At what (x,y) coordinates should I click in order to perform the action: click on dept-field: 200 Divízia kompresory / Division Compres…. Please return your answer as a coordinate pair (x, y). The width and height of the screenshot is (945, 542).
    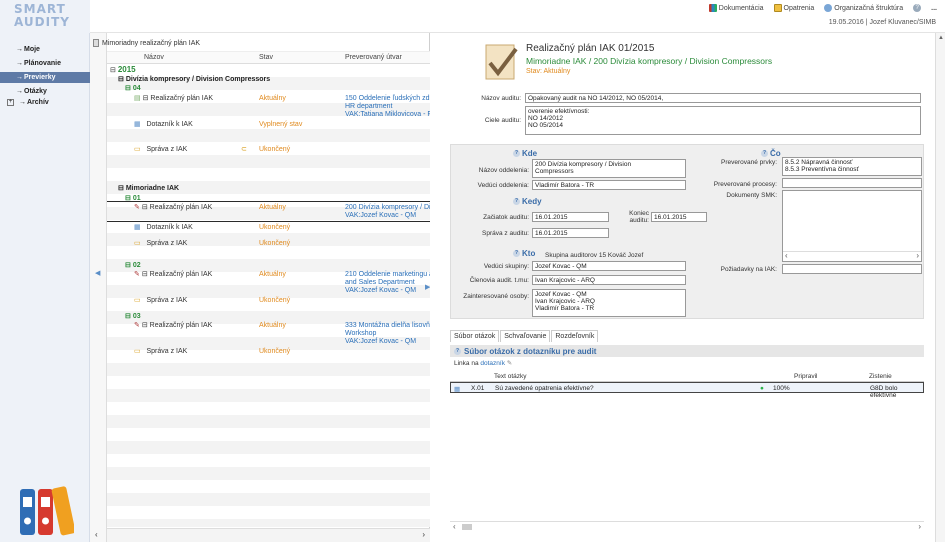
    Looking at the image, I should click on (609, 168).